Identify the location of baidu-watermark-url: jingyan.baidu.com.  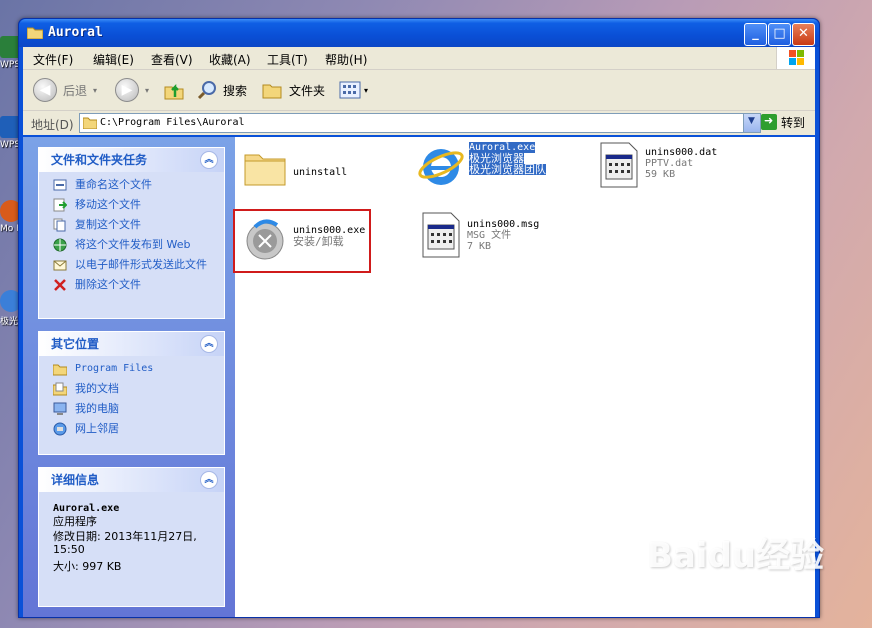
(763, 594).